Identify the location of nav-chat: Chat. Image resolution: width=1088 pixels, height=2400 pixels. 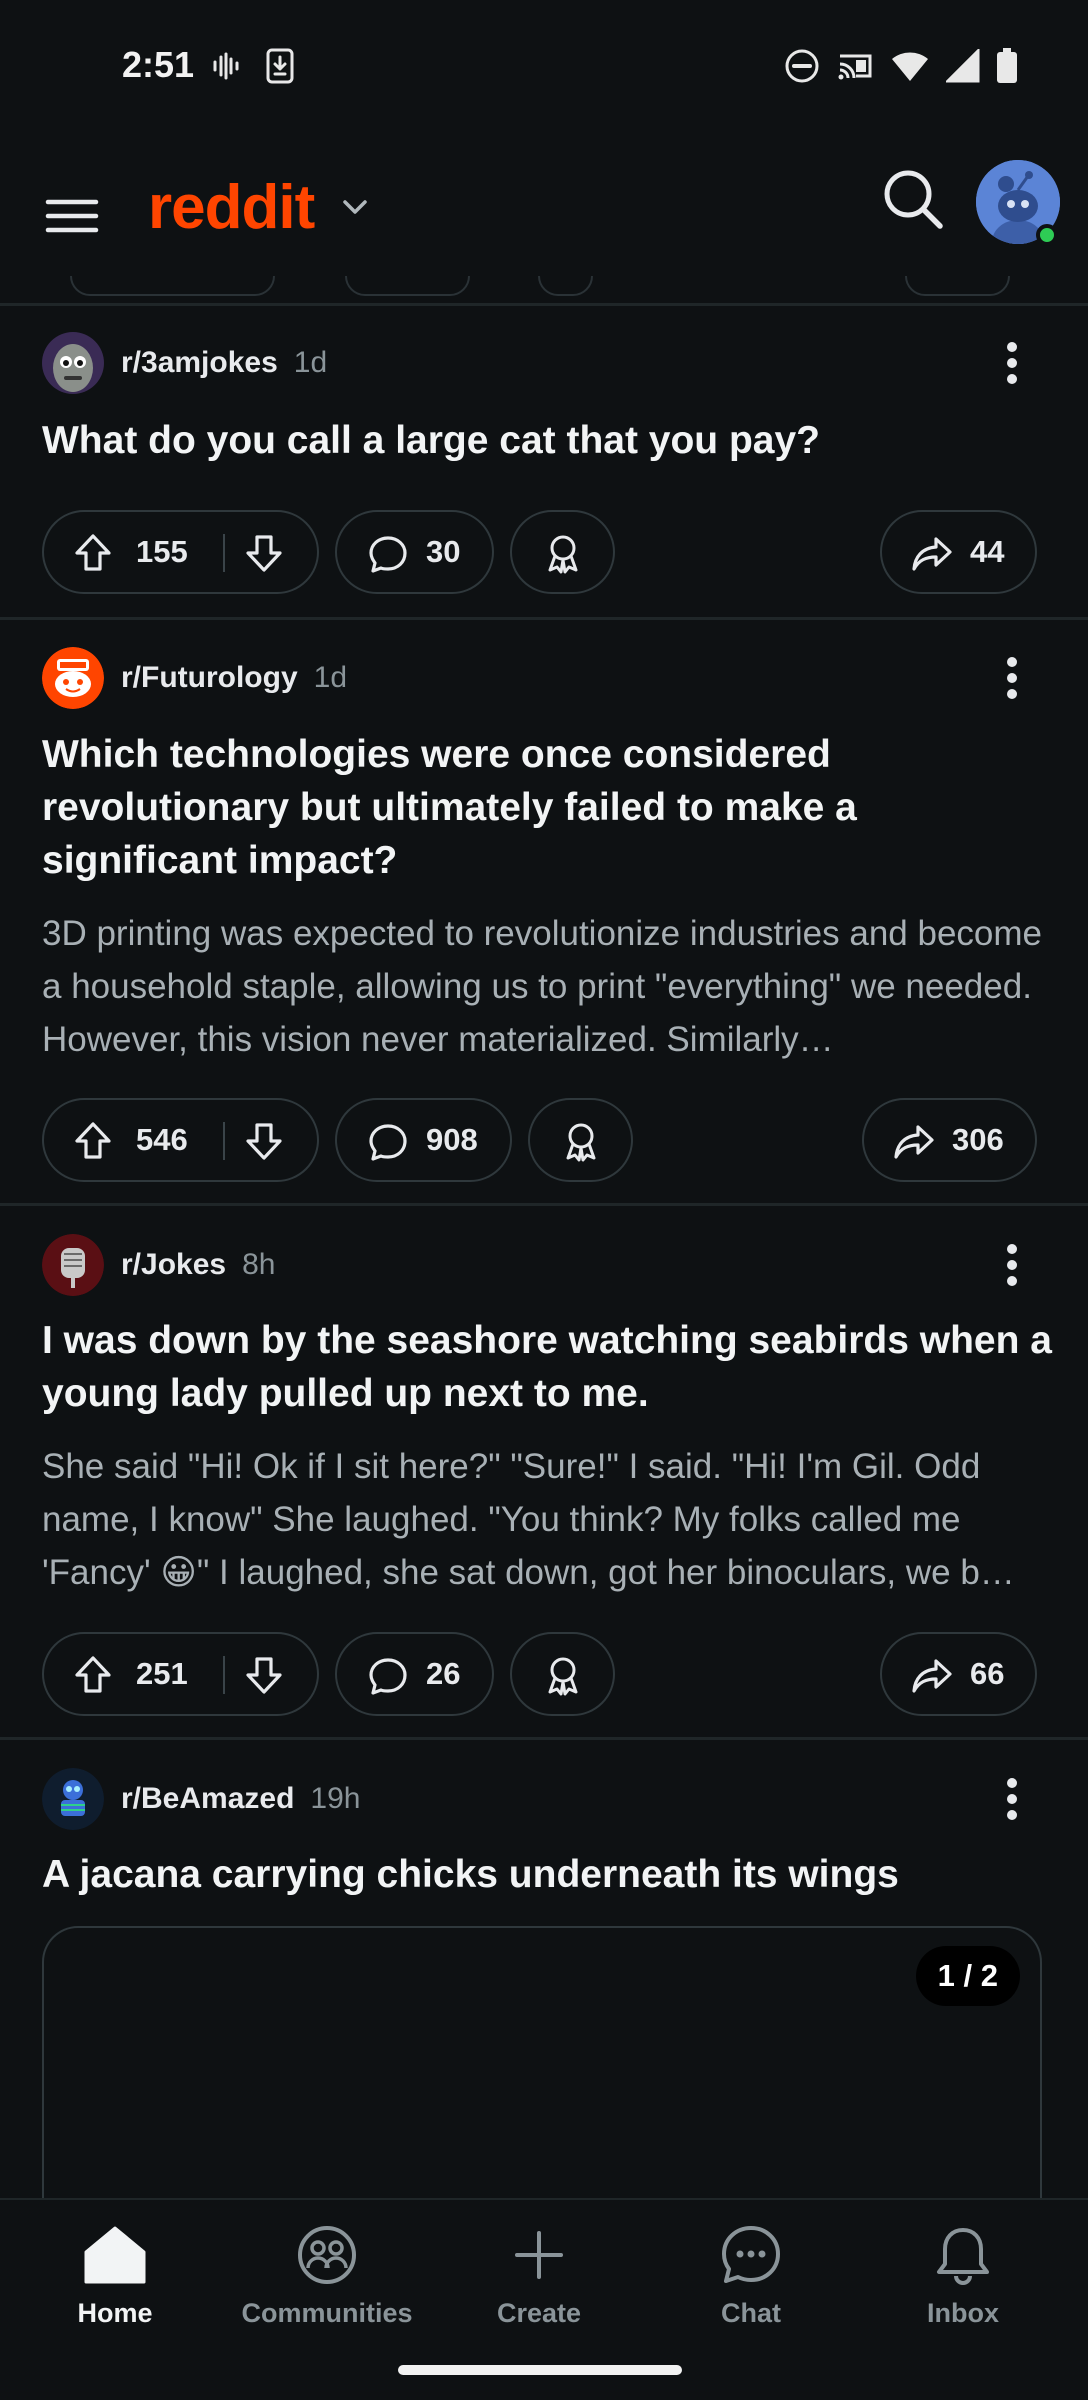
(751, 2274).